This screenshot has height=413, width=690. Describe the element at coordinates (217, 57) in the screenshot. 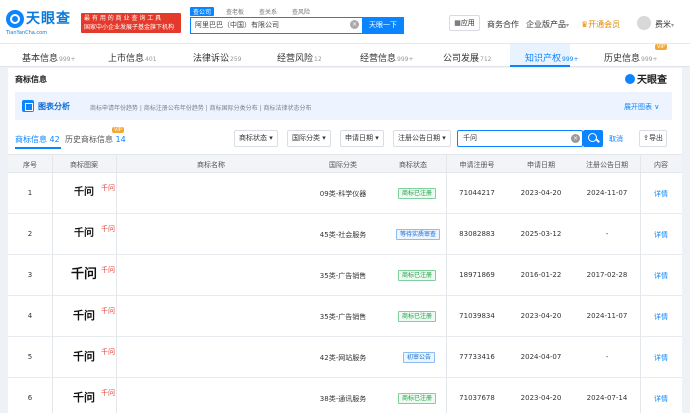

I see `tab-litigation: 法律诉讼259` at that location.